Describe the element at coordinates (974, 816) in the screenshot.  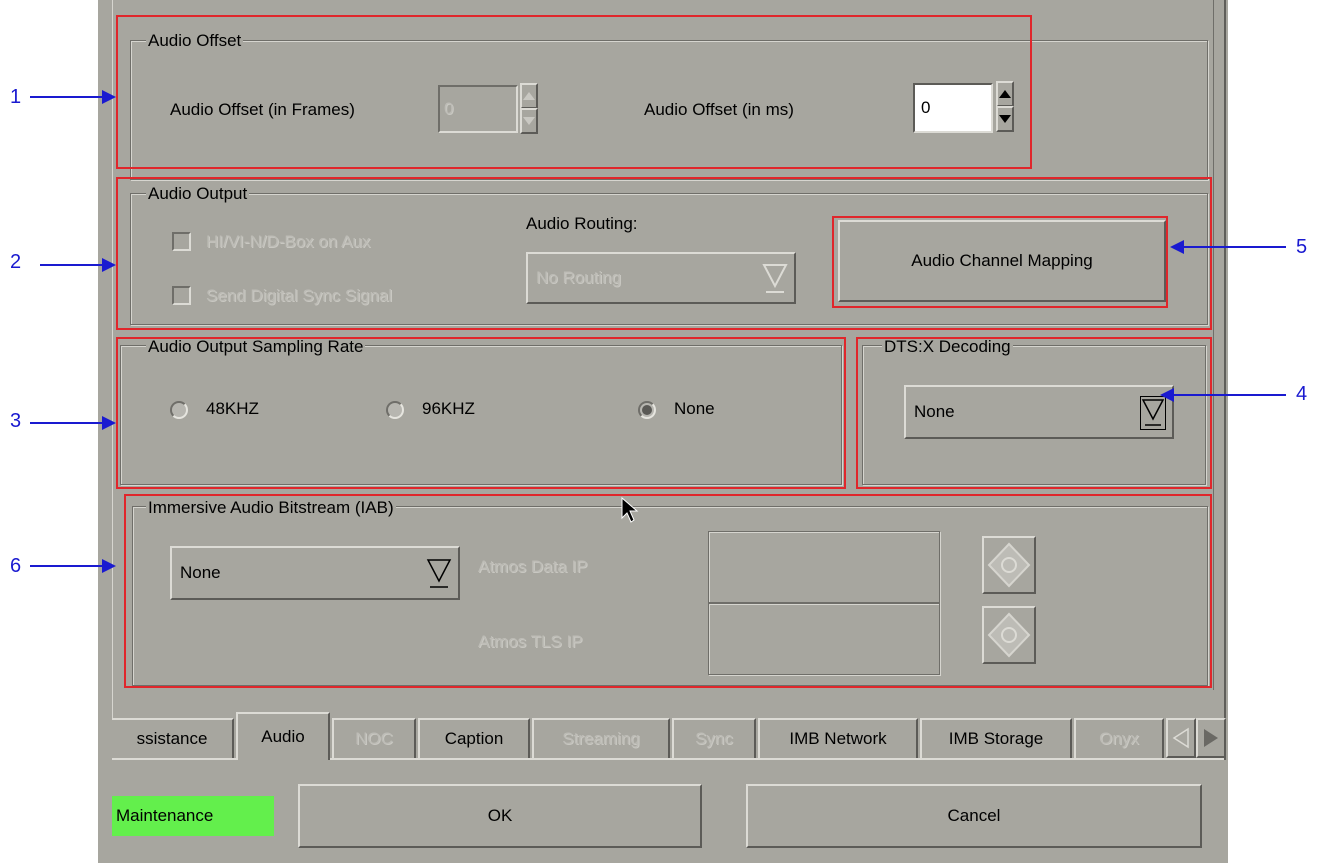
I see `cancel-button: Cancel` at that location.